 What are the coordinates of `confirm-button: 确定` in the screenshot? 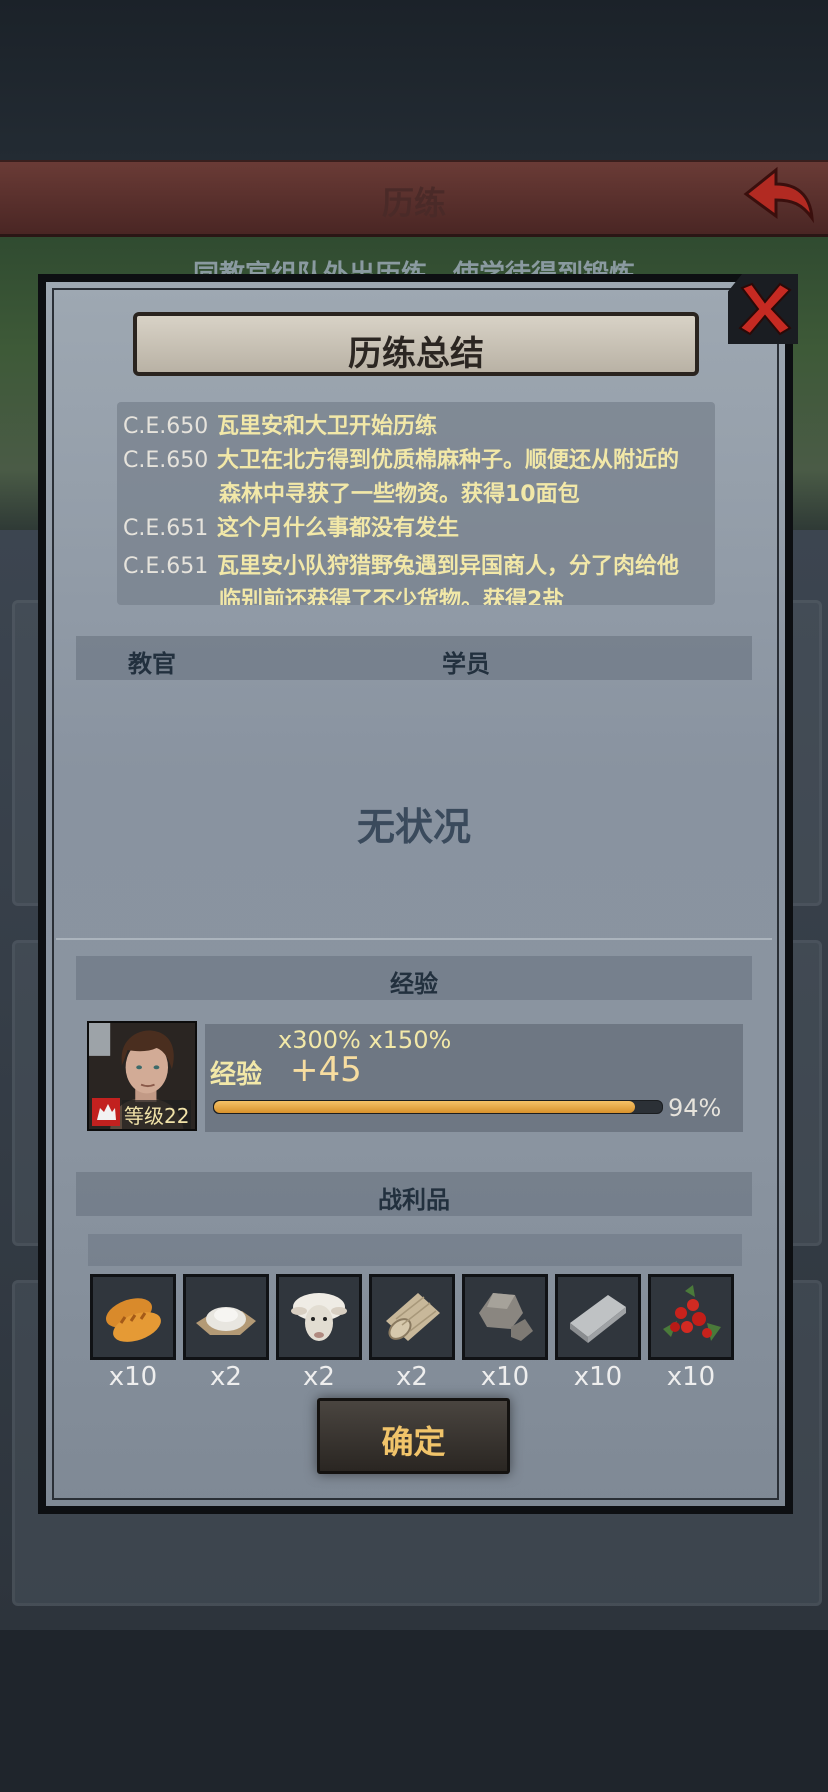 It's located at (413, 1436).